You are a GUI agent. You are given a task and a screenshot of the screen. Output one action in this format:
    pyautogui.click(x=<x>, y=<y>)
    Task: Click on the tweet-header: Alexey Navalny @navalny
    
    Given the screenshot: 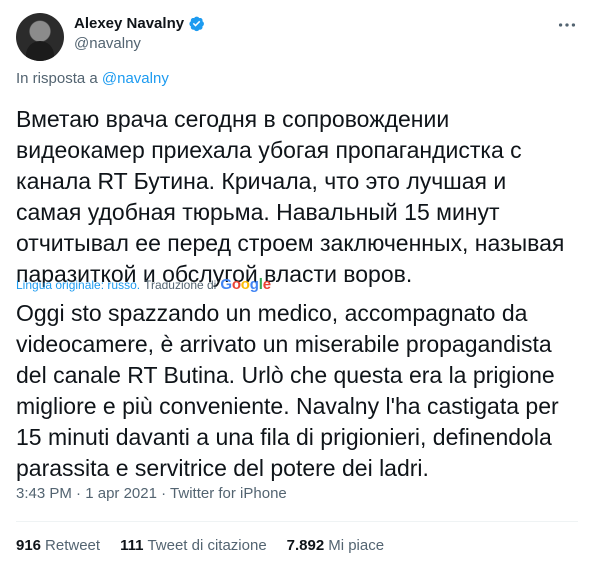 What is the action you would take?
    pyautogui.click(x=297, y=34)
    